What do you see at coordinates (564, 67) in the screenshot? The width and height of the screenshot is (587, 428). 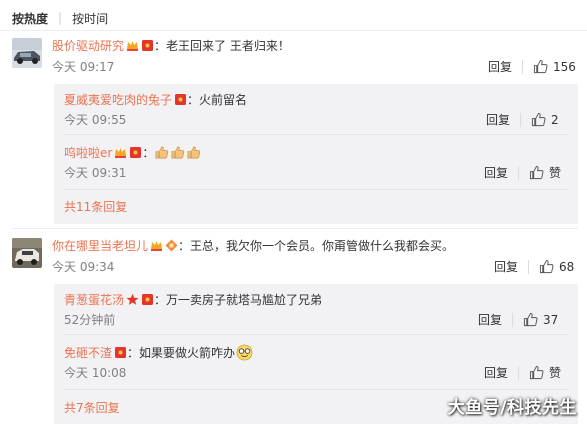 I see `like-count: 156` at bounding box center [564, 67].